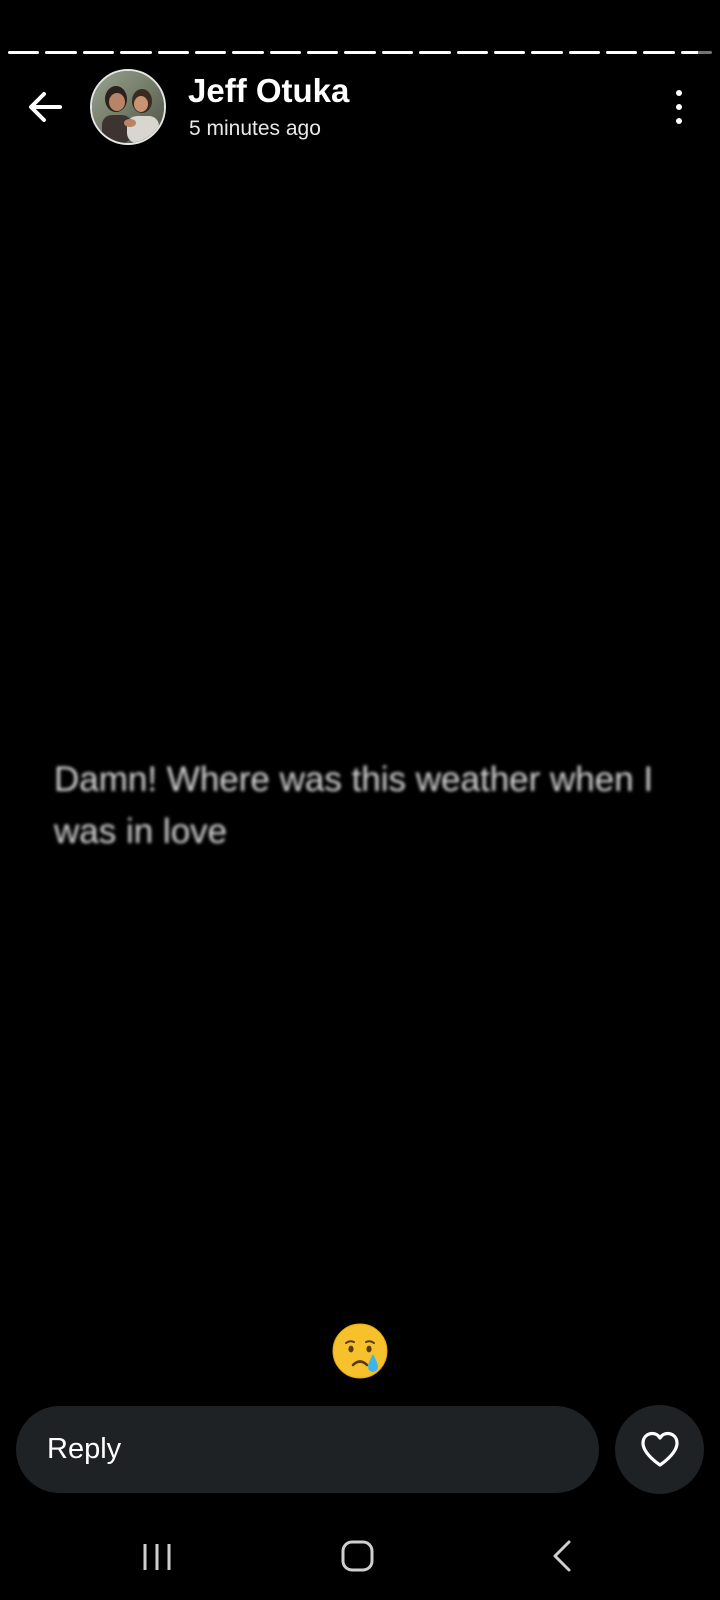 Image resolution: width=720 pixels, height=1600 pixels. I want to click on system-navigation-bar, so click(360, 1555).